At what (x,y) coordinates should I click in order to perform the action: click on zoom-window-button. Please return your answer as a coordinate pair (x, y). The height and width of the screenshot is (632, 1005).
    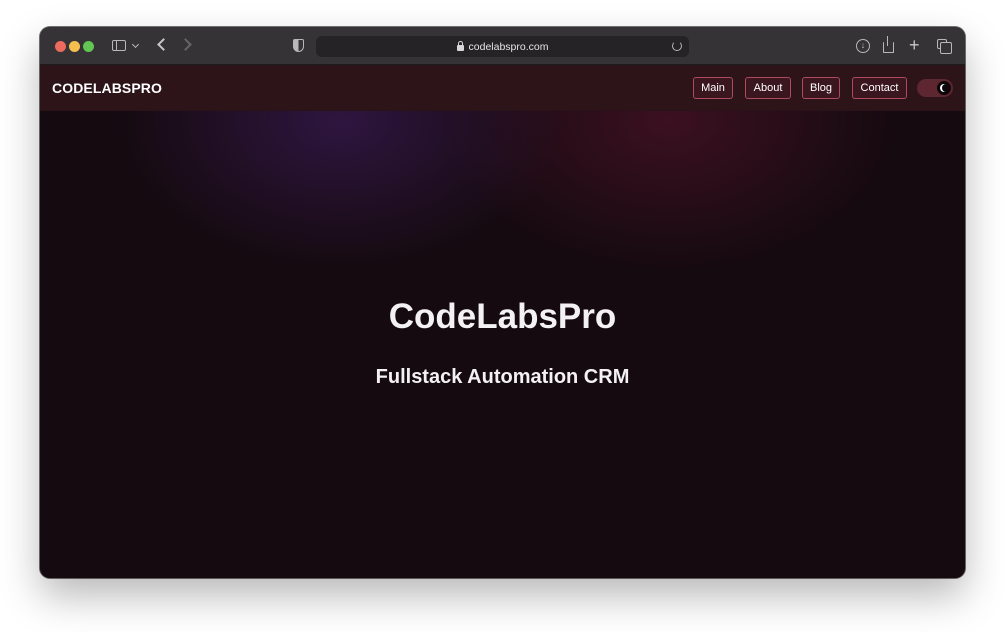
    Looking at the image, I should click on (88, 46).